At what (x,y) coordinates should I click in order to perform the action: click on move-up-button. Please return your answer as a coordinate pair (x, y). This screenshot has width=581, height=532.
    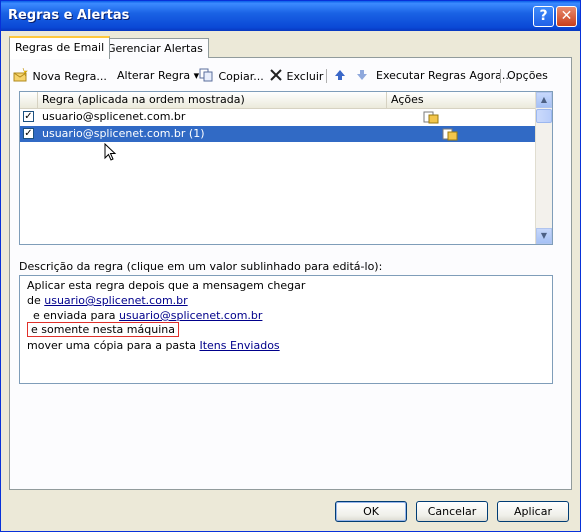
    Looking at the image, I should click on (340, 76).